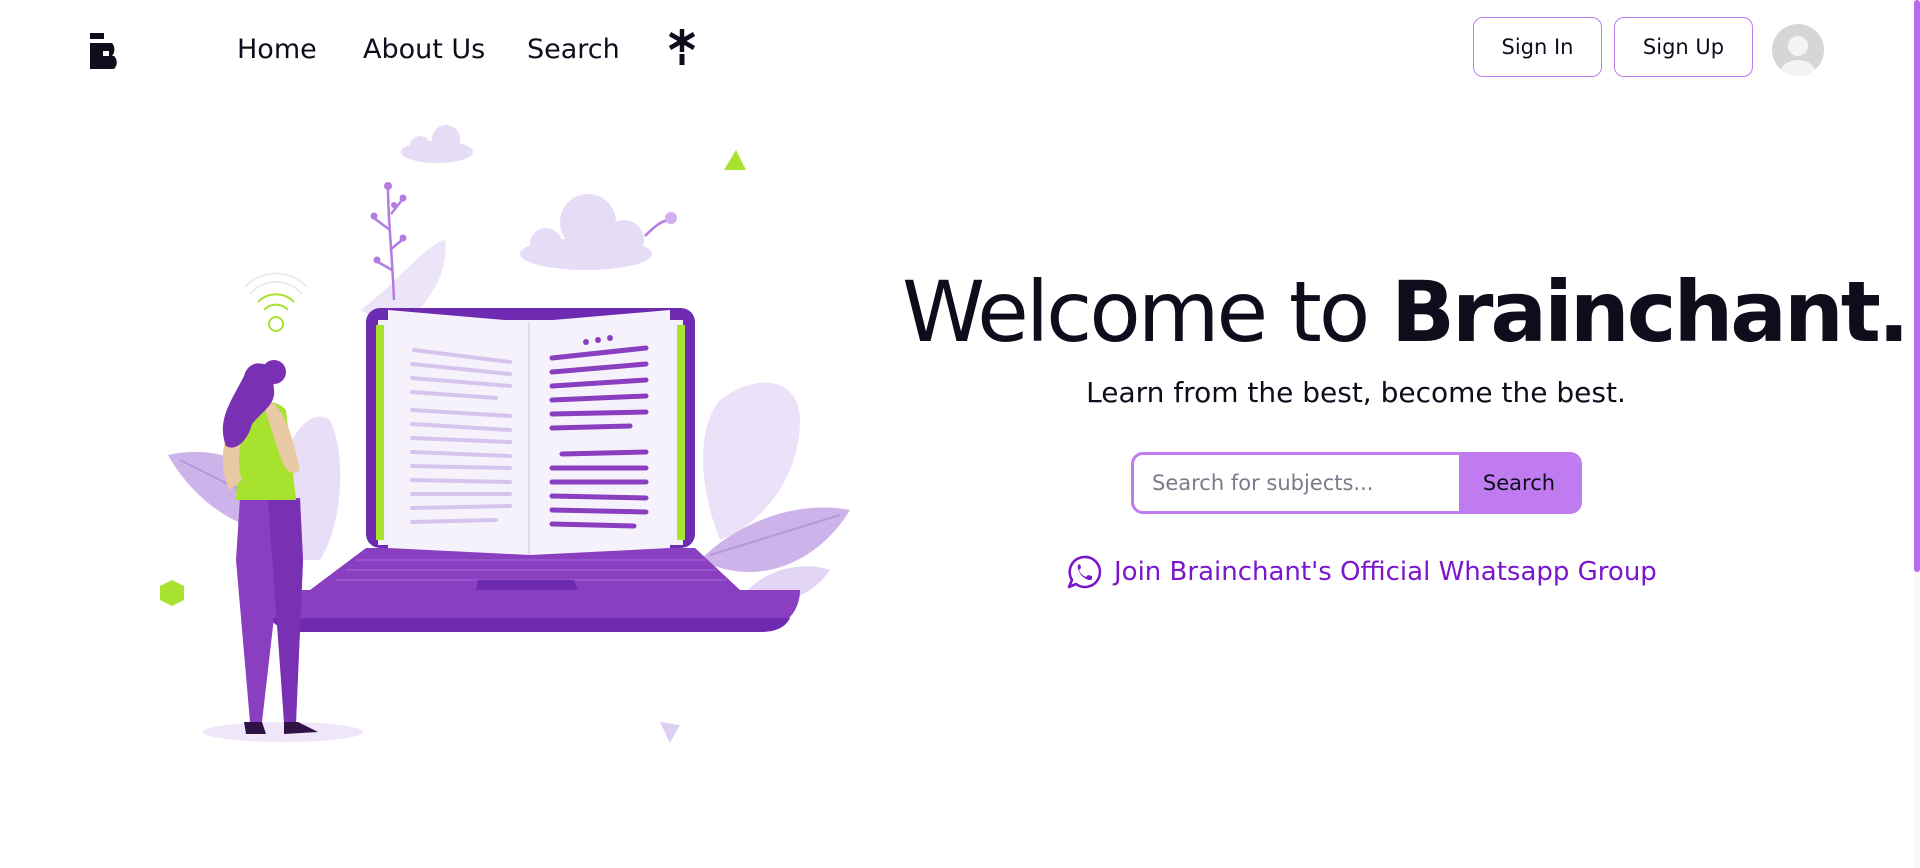  What do you see at coordinates (276, 302) in the screenshot?
I see `wifi-icon` at bounding box center [276, 302].